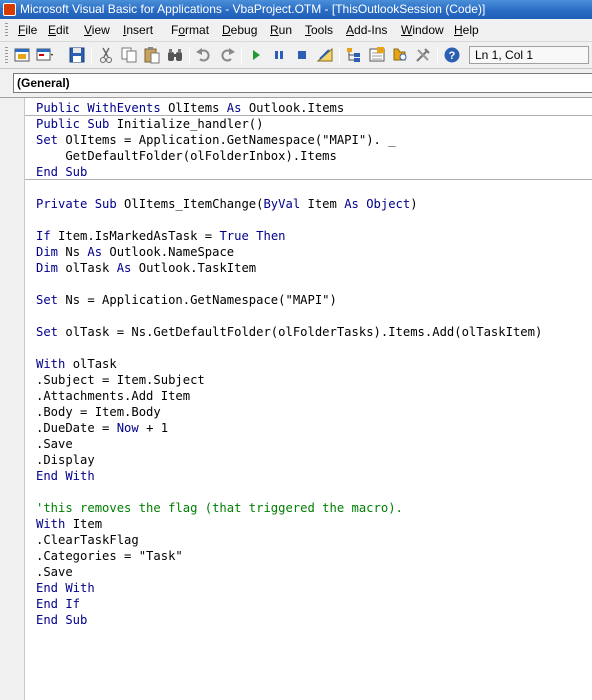  Describe the element at coordinates (314, 396) in the screenshot. I see `code-line: .Attachments.Add Item` at that location.